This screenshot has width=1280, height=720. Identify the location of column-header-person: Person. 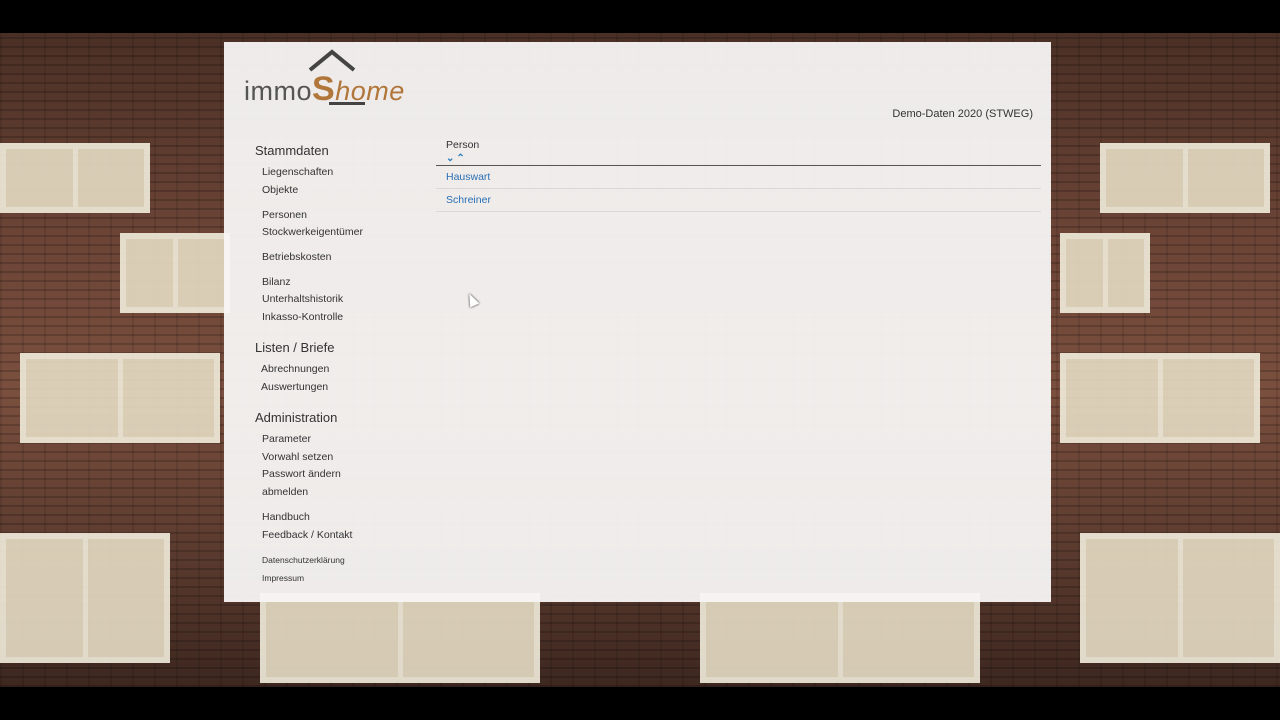
(463, 145).